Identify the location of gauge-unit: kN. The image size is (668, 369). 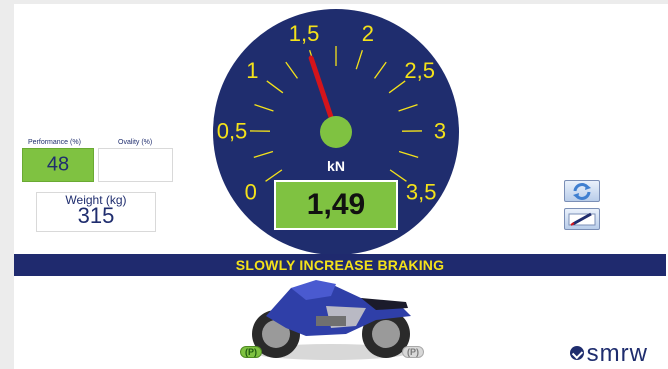
(336, 166).